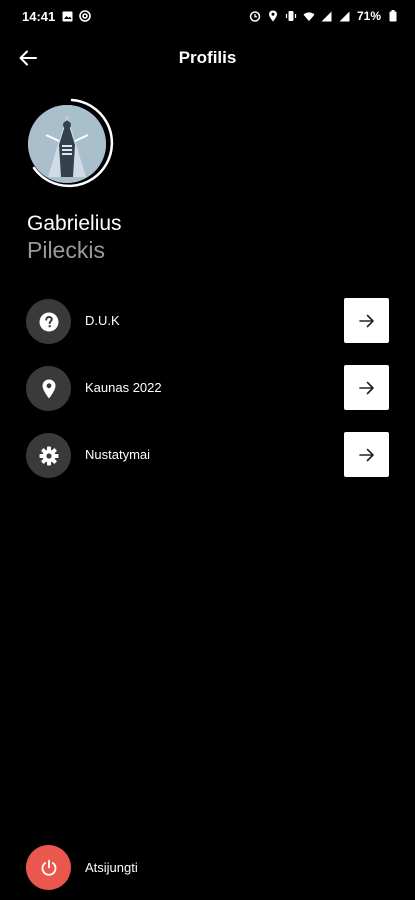 Image resolution: width=415 pixels, height=900 pixels. I want to click on menu-item-kaunas: Kaunas 2022, so click(207, 397).